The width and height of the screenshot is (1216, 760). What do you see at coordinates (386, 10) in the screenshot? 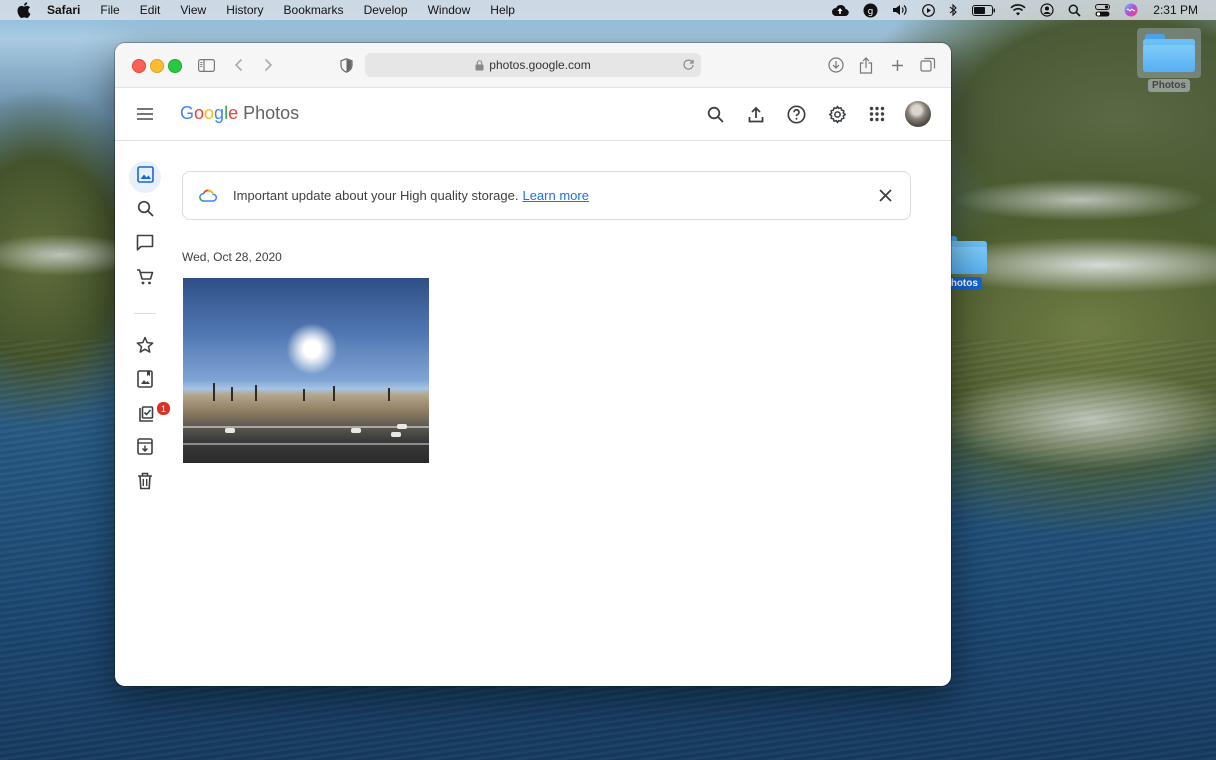
I see `menu-develop: Develop` at bounding box center [386, 10].